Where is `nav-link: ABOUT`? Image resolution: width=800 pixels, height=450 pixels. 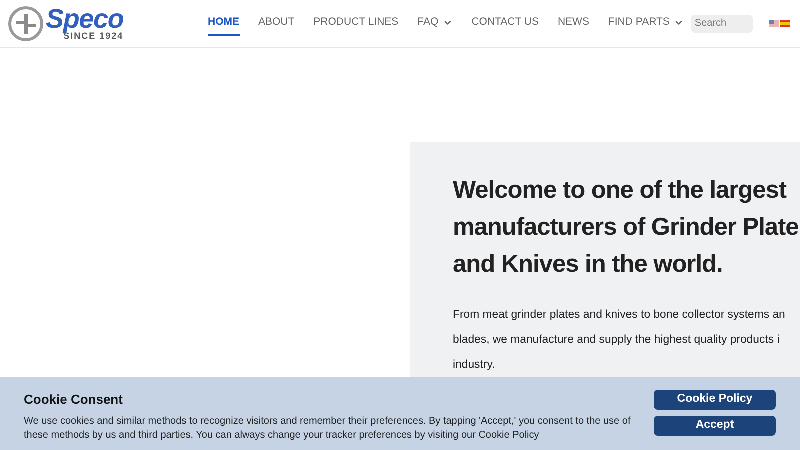 nav-link: ABOUT is located at coordinates (276, 23).